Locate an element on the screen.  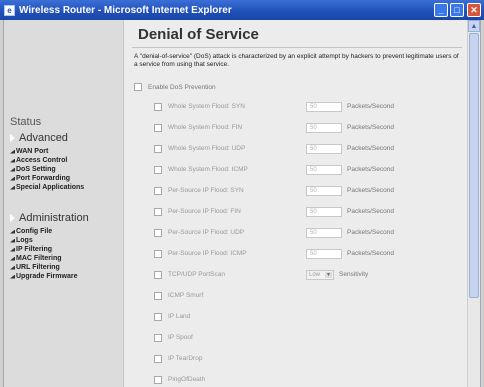
option-label: Per-Source IP Flood: FIN is located at coordinates (204, 211).